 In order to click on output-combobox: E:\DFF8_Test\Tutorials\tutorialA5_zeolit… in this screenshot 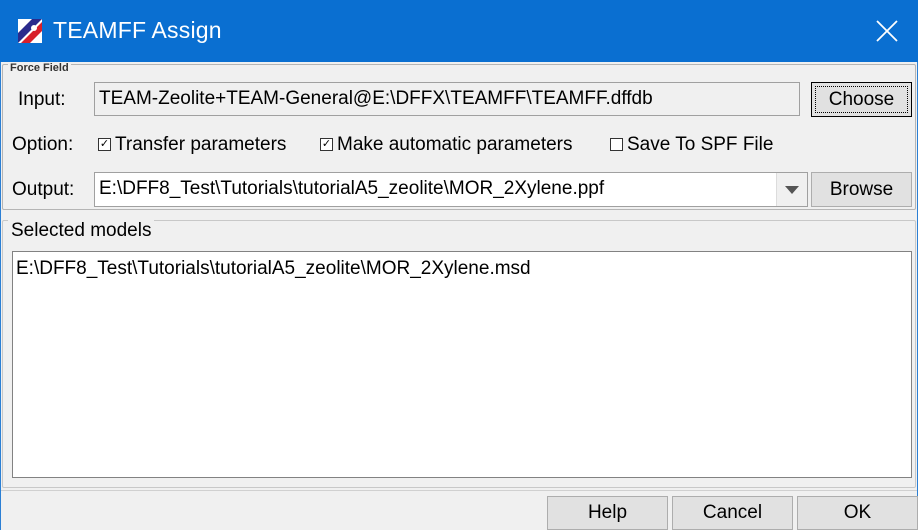, I will do `click(451, 189)`.